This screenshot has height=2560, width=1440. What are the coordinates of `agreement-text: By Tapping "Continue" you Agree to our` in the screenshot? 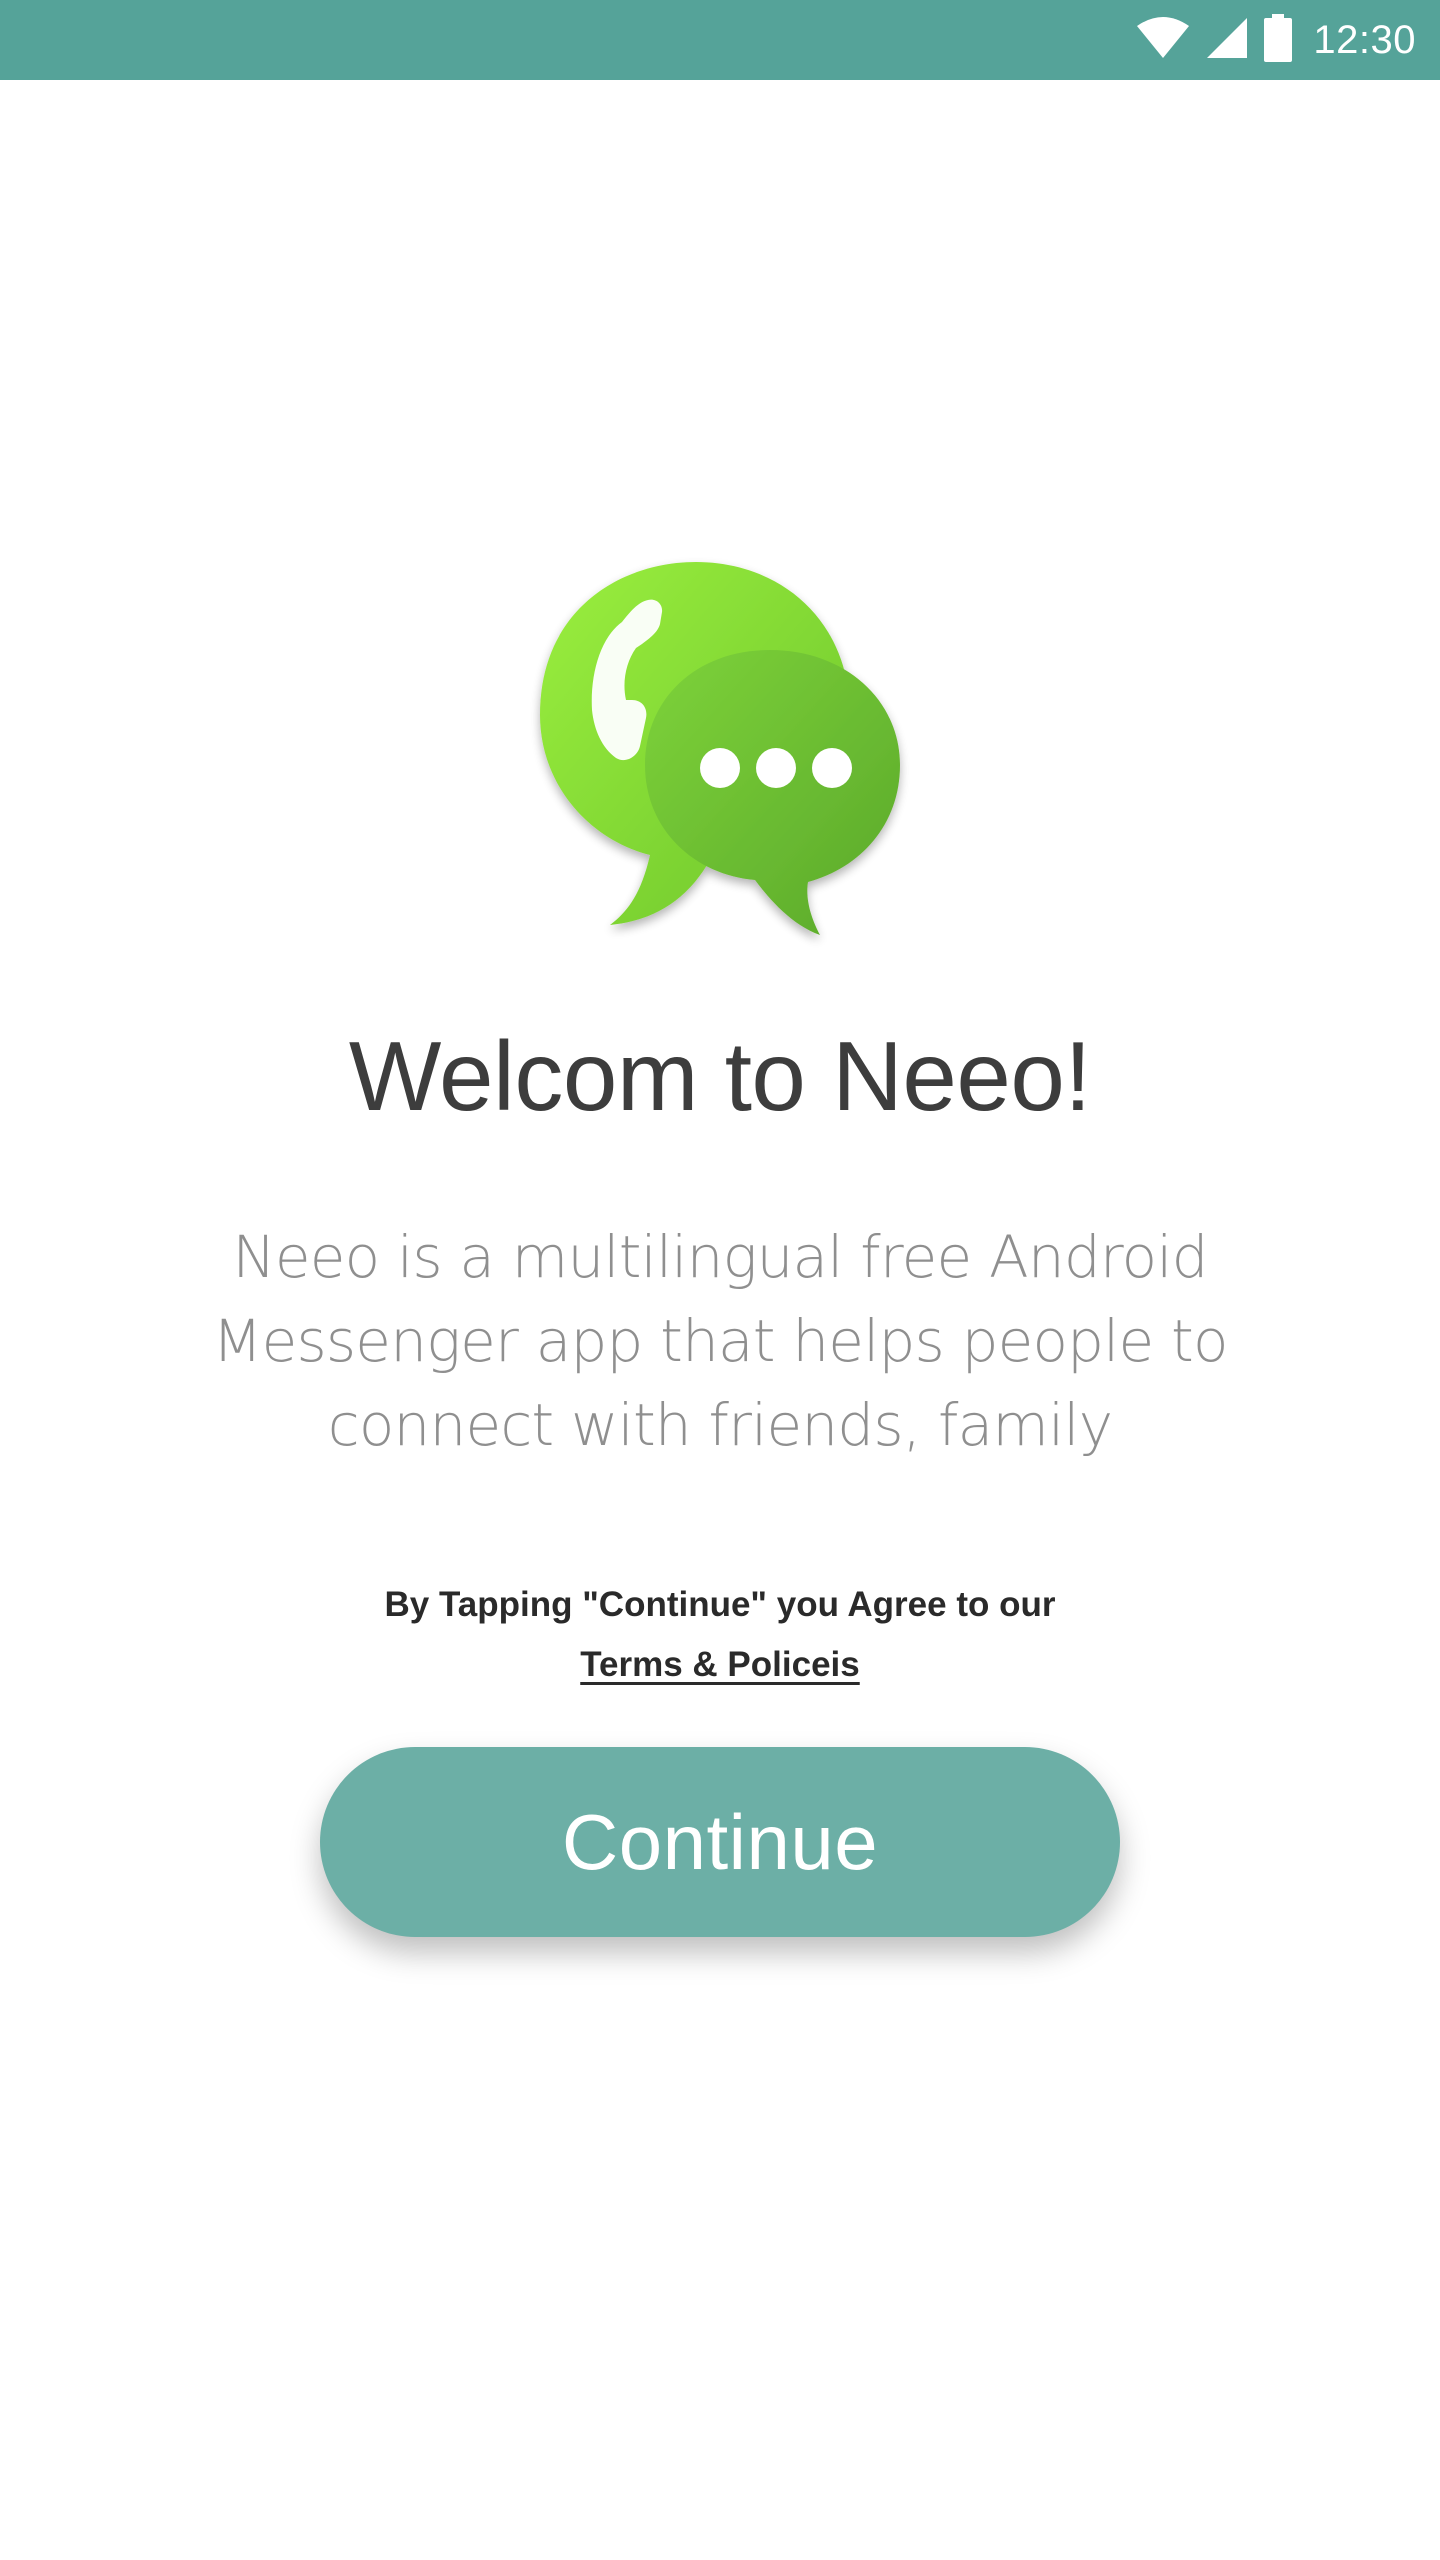 It's located at (720, 1604).